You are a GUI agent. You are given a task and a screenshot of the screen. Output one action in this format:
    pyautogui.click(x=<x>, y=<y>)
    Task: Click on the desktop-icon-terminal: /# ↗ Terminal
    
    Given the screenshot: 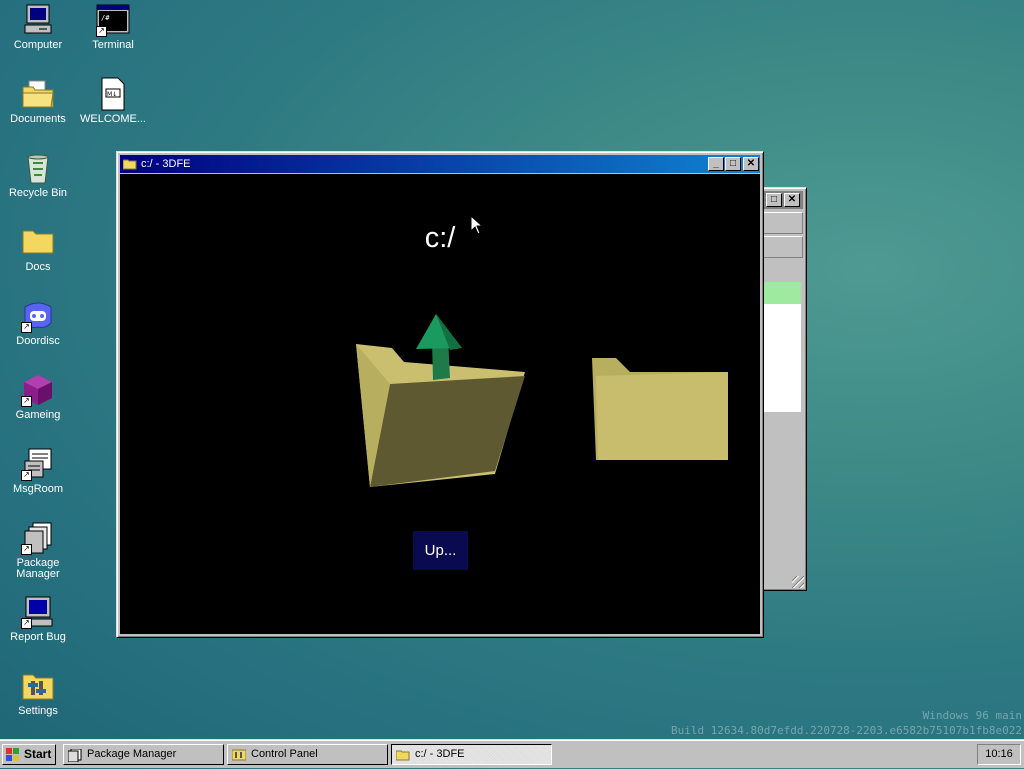 What is the action you would take?
    pyautogui.click(x=113, y=27)
    